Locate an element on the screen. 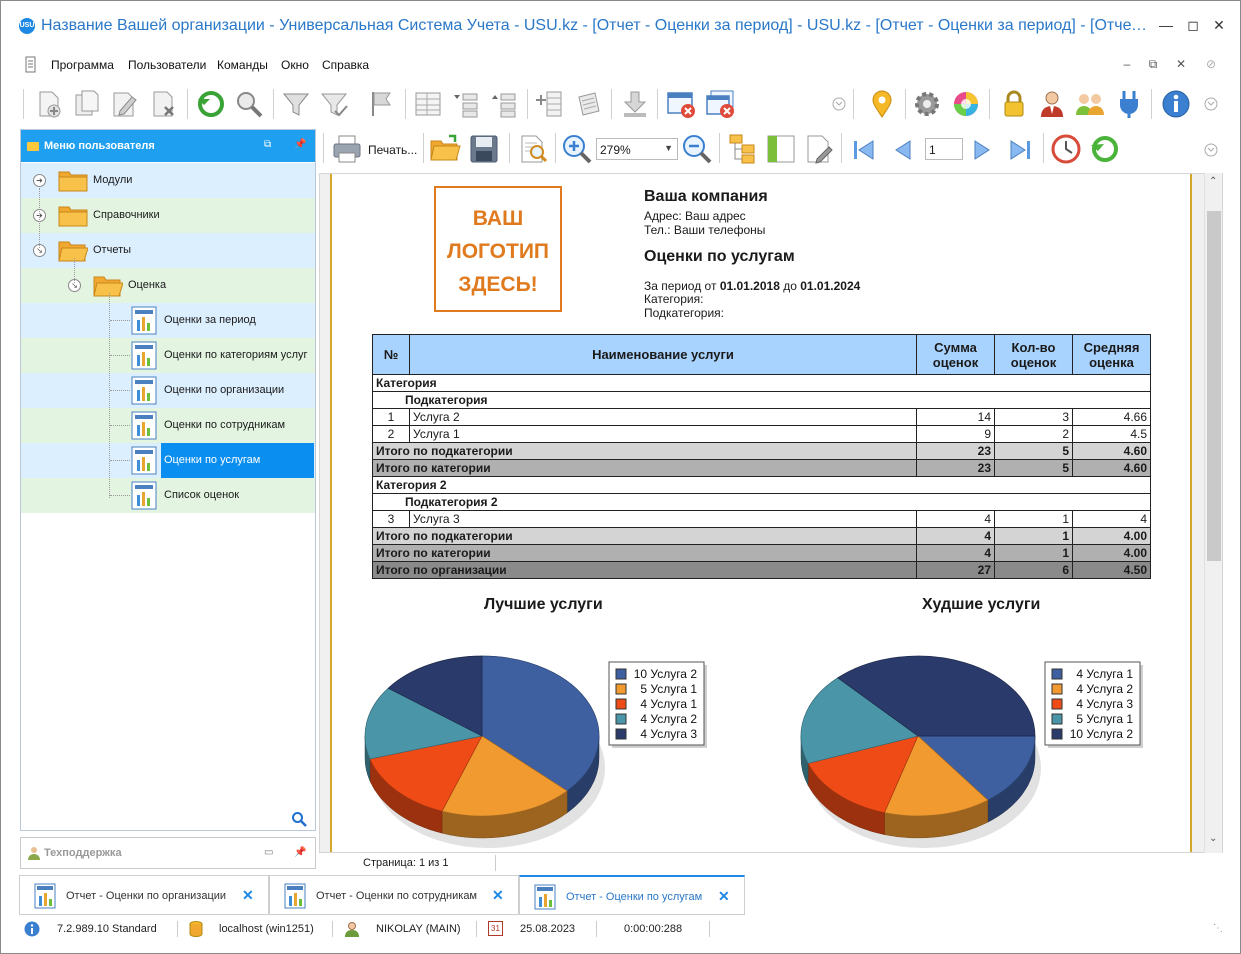 The width and height of the screenshot is (1241, 954). mdi-close-button: ✕ is located at coordinates (1181, 64).